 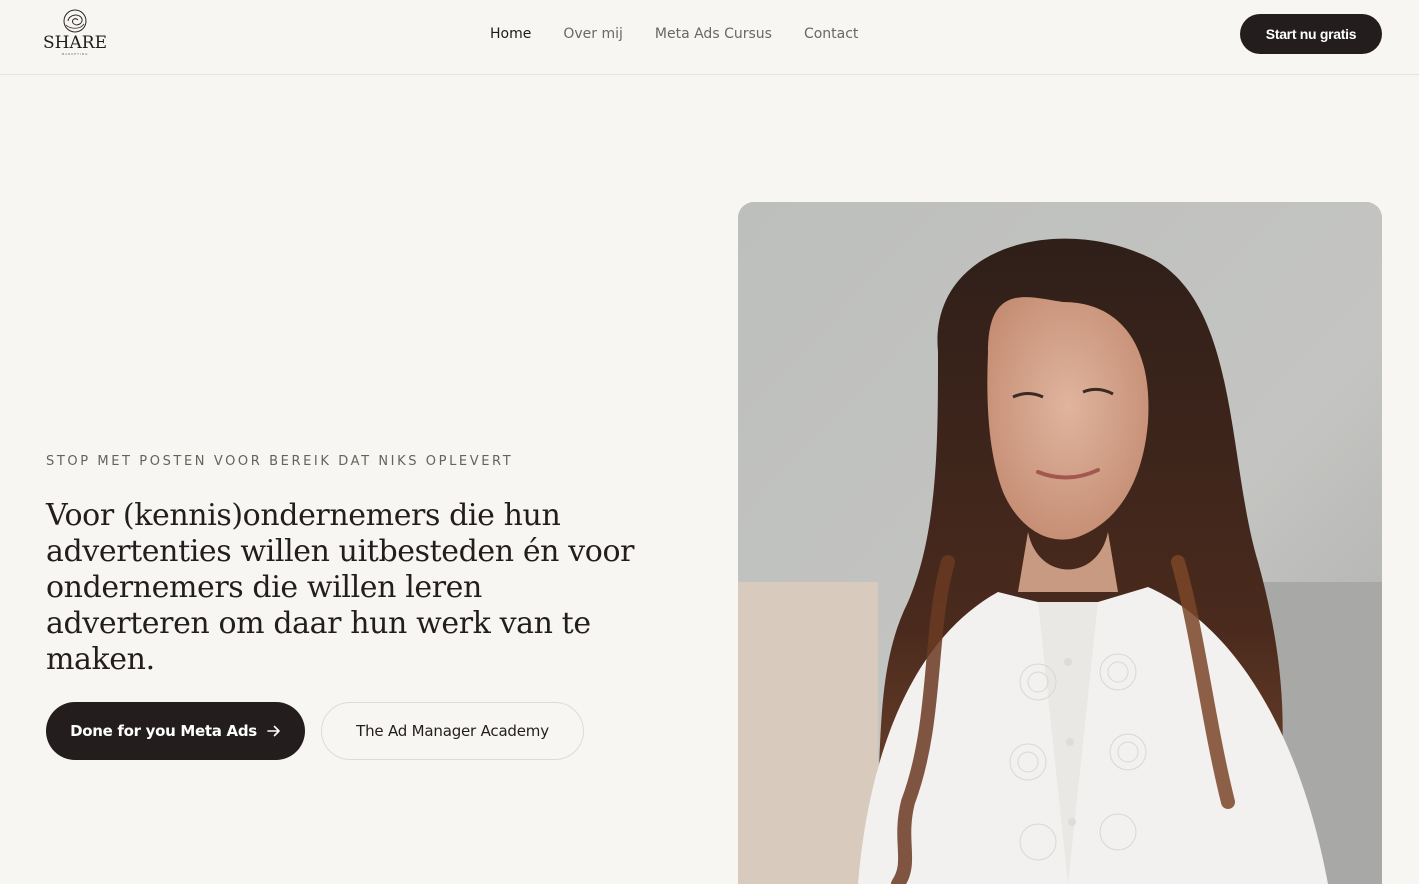 I want to click on start-free-button: Start nu gratis, so click(x=1311, y=34).